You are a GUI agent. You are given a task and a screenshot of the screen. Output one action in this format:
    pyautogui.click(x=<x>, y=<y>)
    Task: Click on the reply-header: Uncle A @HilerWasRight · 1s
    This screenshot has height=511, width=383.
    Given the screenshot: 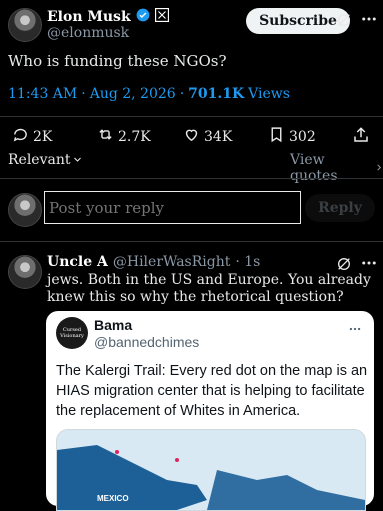 What is the action you would take?
    pyautogui.click(x=153, y=262)
    